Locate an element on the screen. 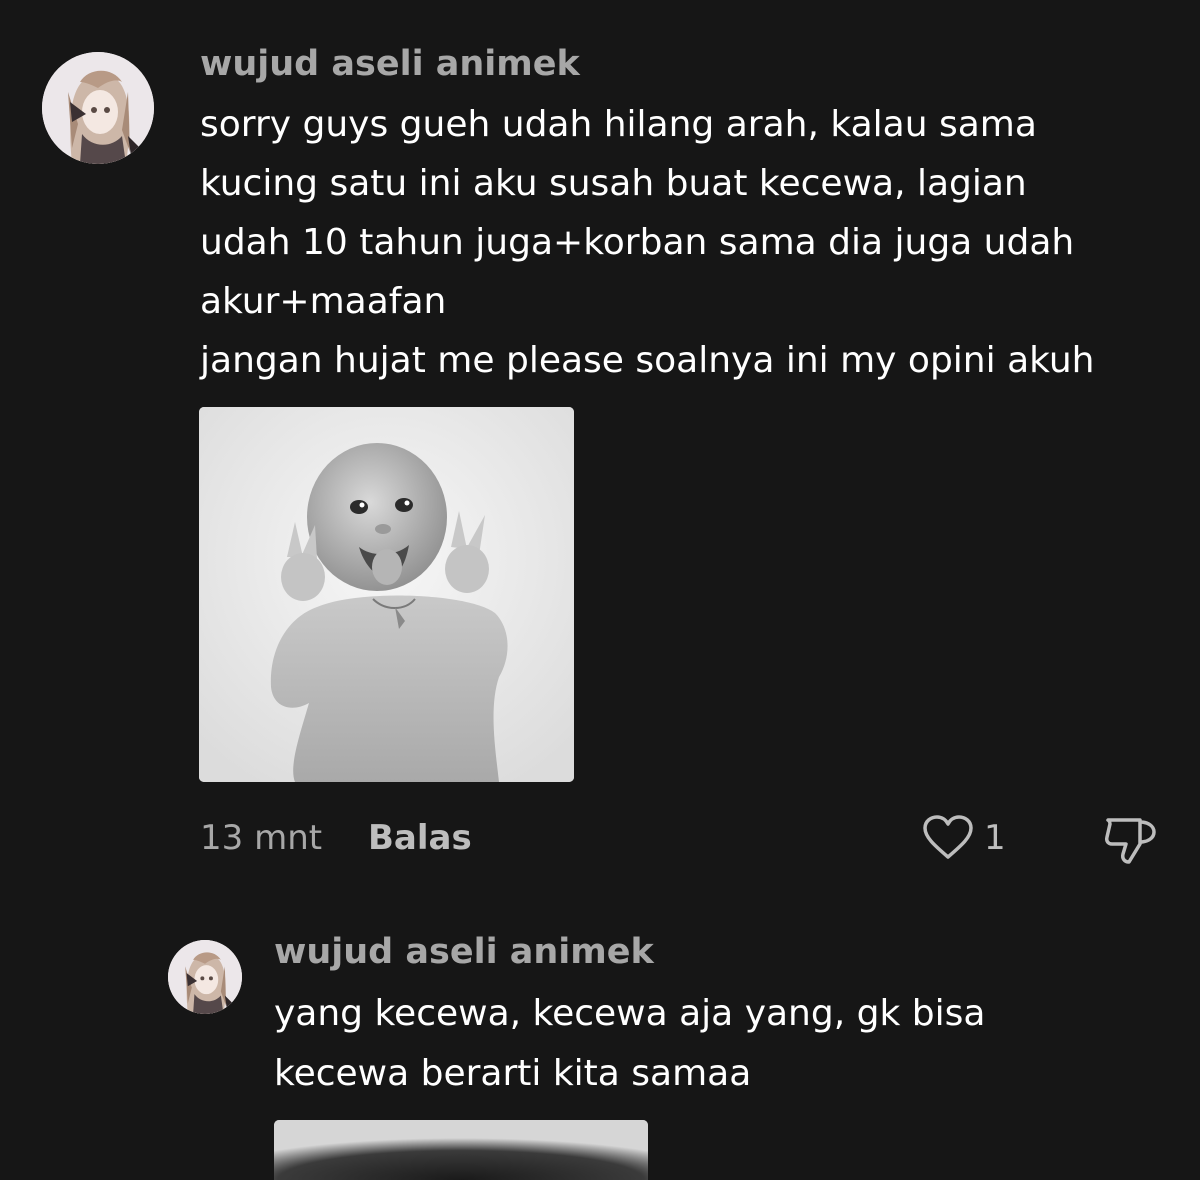 This screenshot has width=1200, height=1180. thumbs-down-icon is located at coordinates (1130, 841).